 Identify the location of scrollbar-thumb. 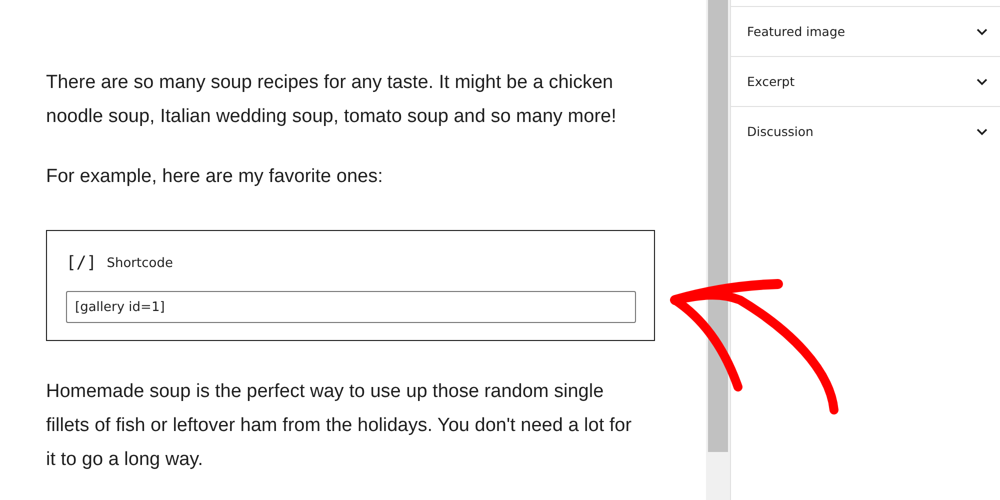
(718, 226).